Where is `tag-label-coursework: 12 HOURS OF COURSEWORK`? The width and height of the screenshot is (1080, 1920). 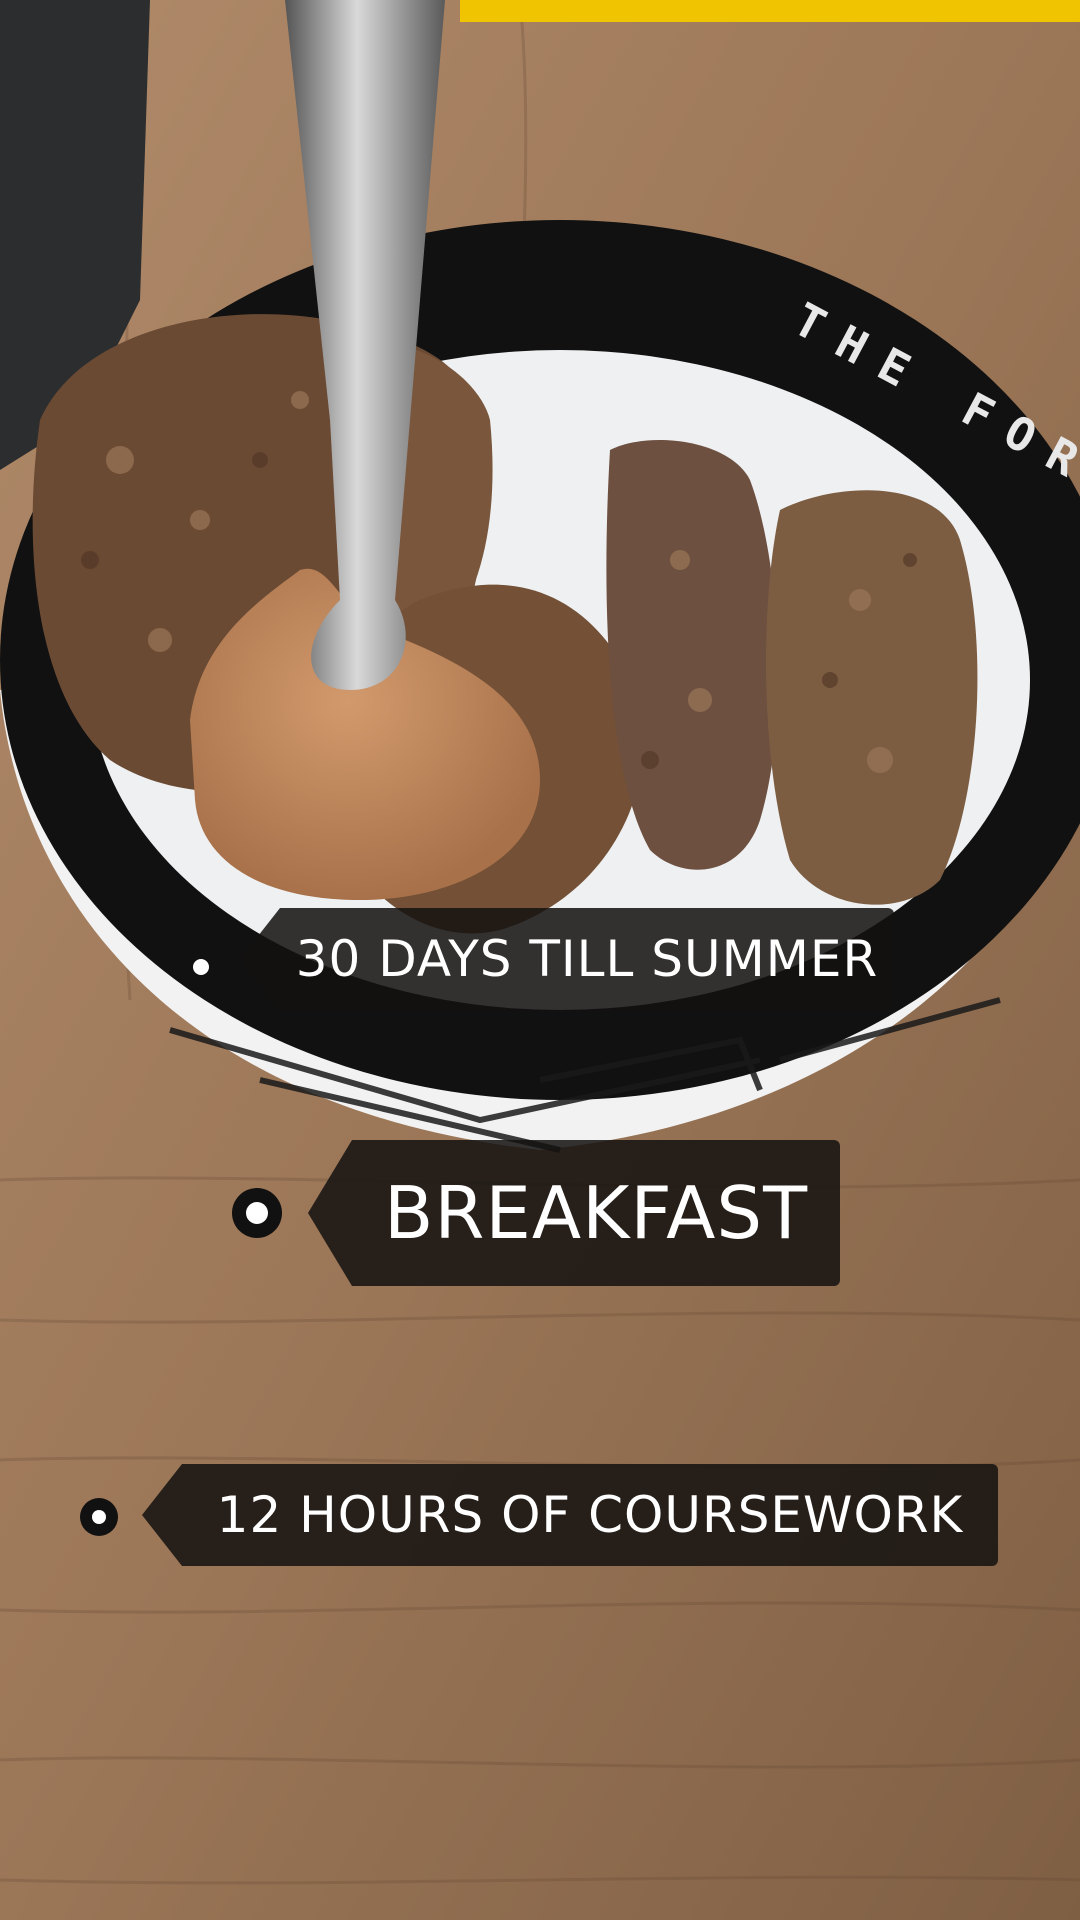
tag-label-coursework: 12 HOURS OF COURSEWORK is located at coordinates (570, 1515).